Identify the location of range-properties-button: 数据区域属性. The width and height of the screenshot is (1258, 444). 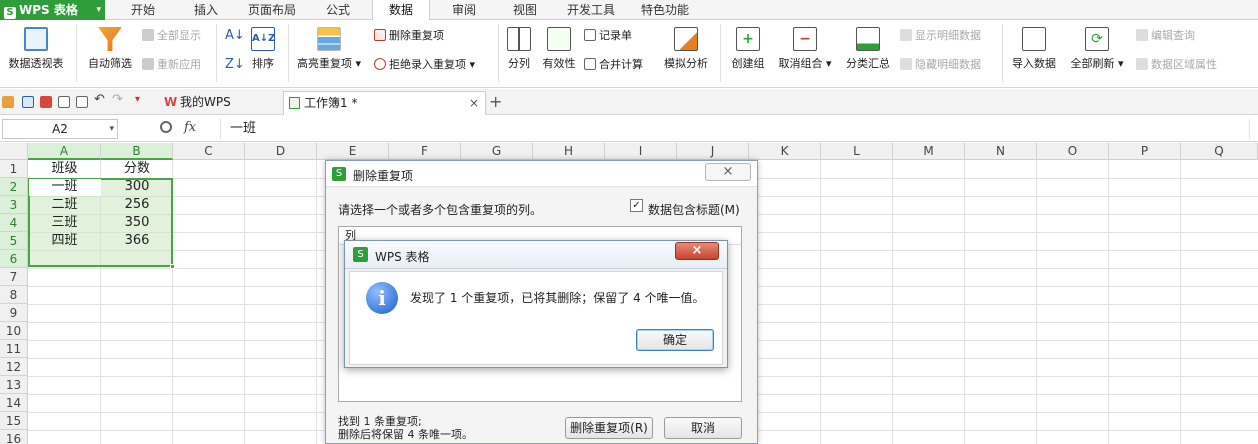
(1176, 65).